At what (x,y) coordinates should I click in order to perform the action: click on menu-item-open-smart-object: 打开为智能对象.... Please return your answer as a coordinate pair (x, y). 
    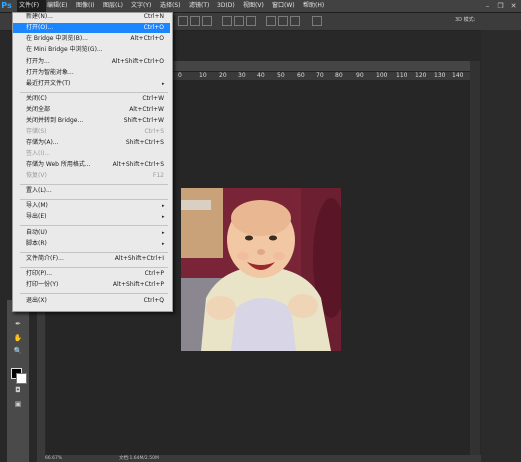
    Looking at the image, I should click on (50, 73).